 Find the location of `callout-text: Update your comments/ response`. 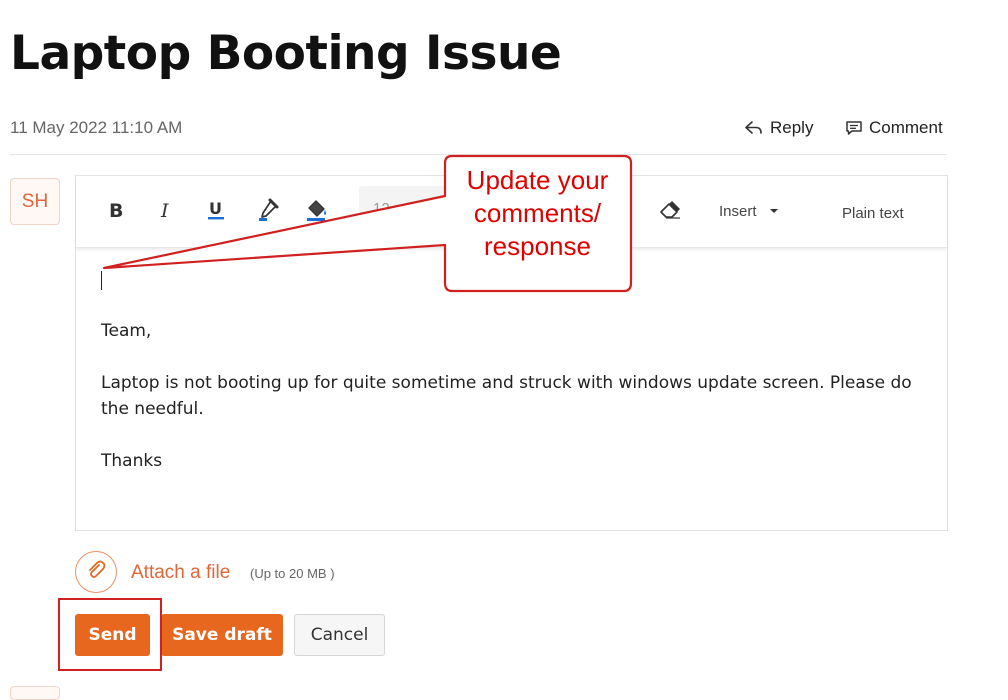

callout-text: Update your comments/ response is located at coordinates (537, 213).